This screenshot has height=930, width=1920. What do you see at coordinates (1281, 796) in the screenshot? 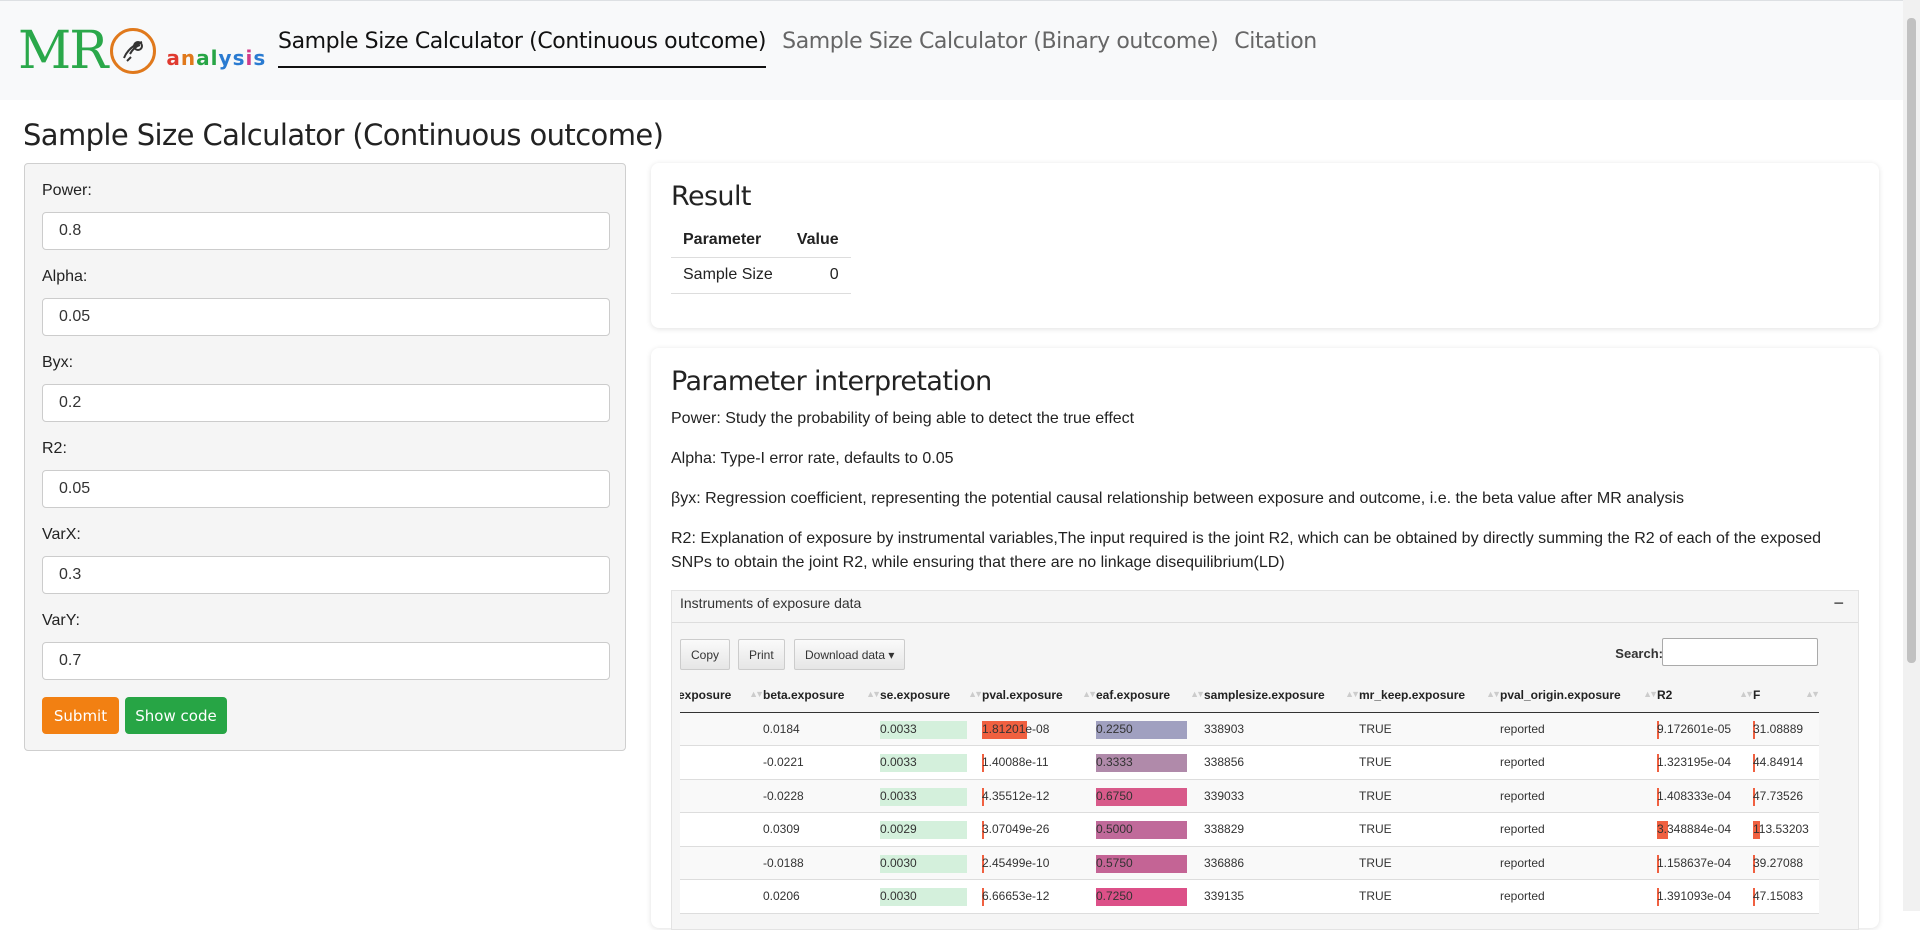
I see `samplesize-cell: 339033` at bounding box center [1281, 796].